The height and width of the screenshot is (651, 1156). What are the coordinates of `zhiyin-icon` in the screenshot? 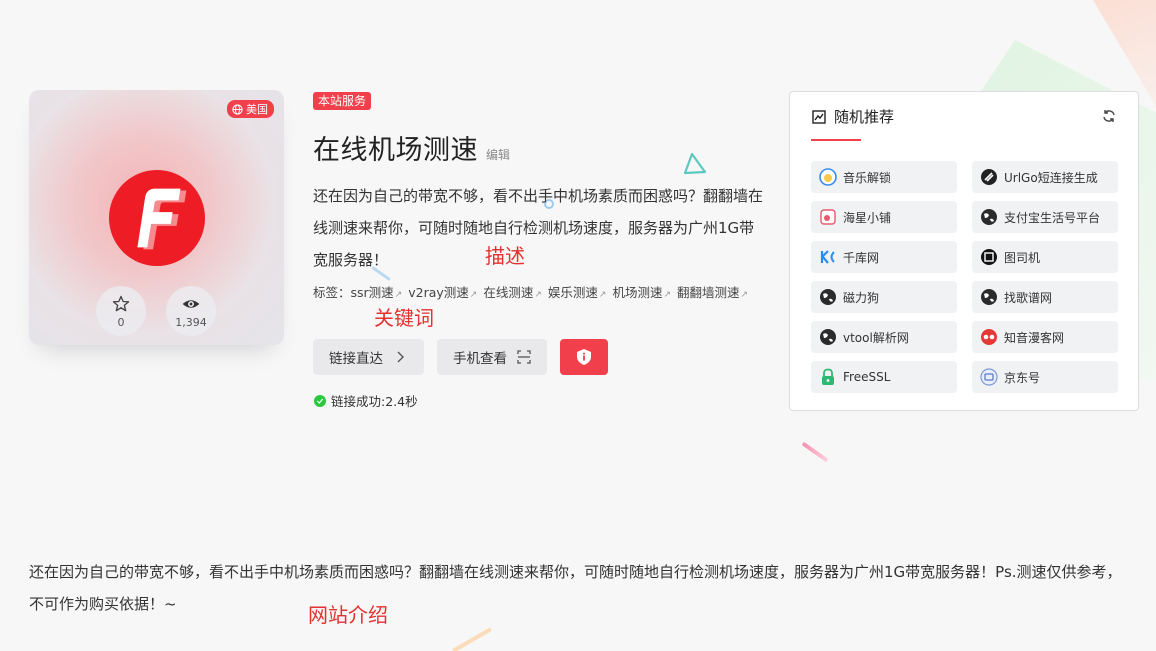 It's located at (989, 337).